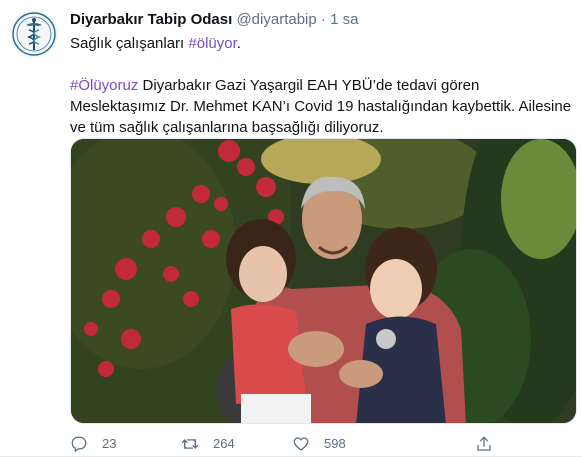 The image size is (582, 457). Describe the element at coordinates (104, 85) in the screenshot. I see `hashtag-oluyoruz: #Ölüyoruz` at that location.